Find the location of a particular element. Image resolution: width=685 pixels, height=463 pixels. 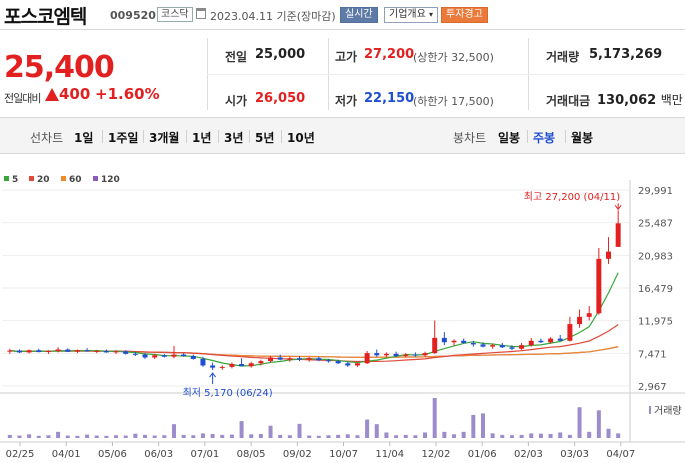

volume-legend-swatch is located at coordinates (650, 410).